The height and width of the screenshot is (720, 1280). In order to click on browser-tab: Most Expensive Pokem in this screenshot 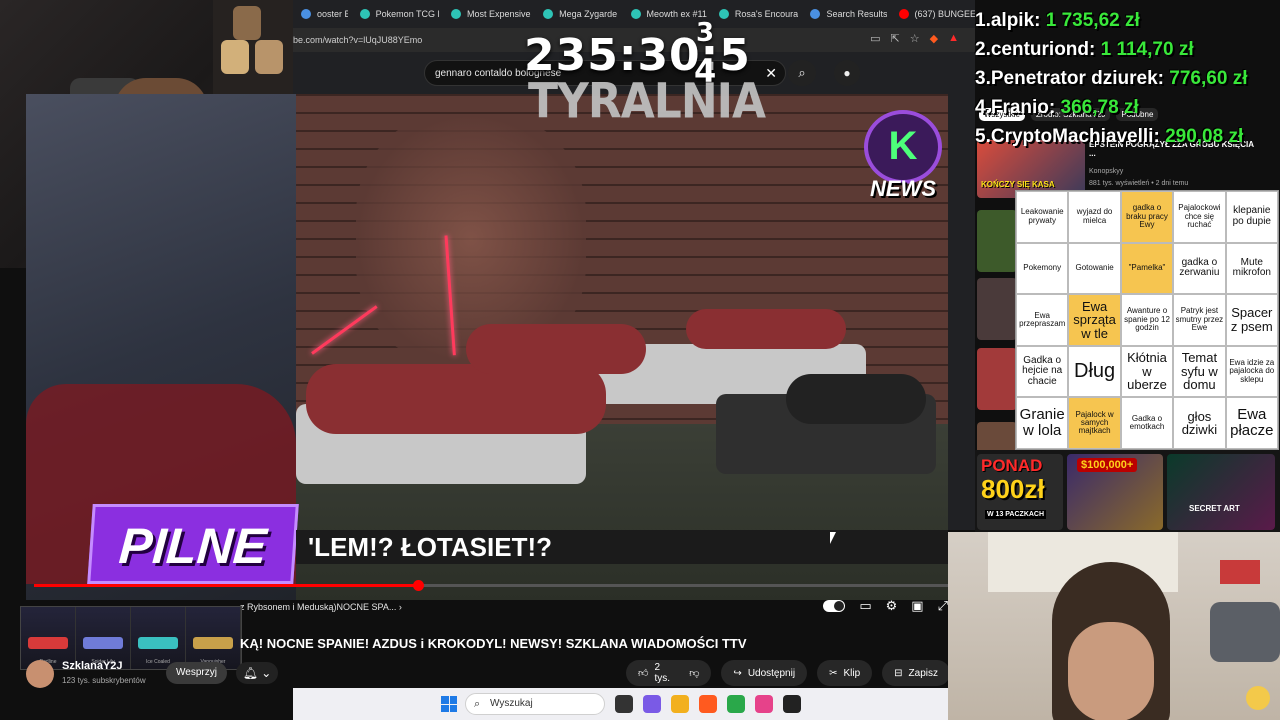, I will do `click(487, 14)`.